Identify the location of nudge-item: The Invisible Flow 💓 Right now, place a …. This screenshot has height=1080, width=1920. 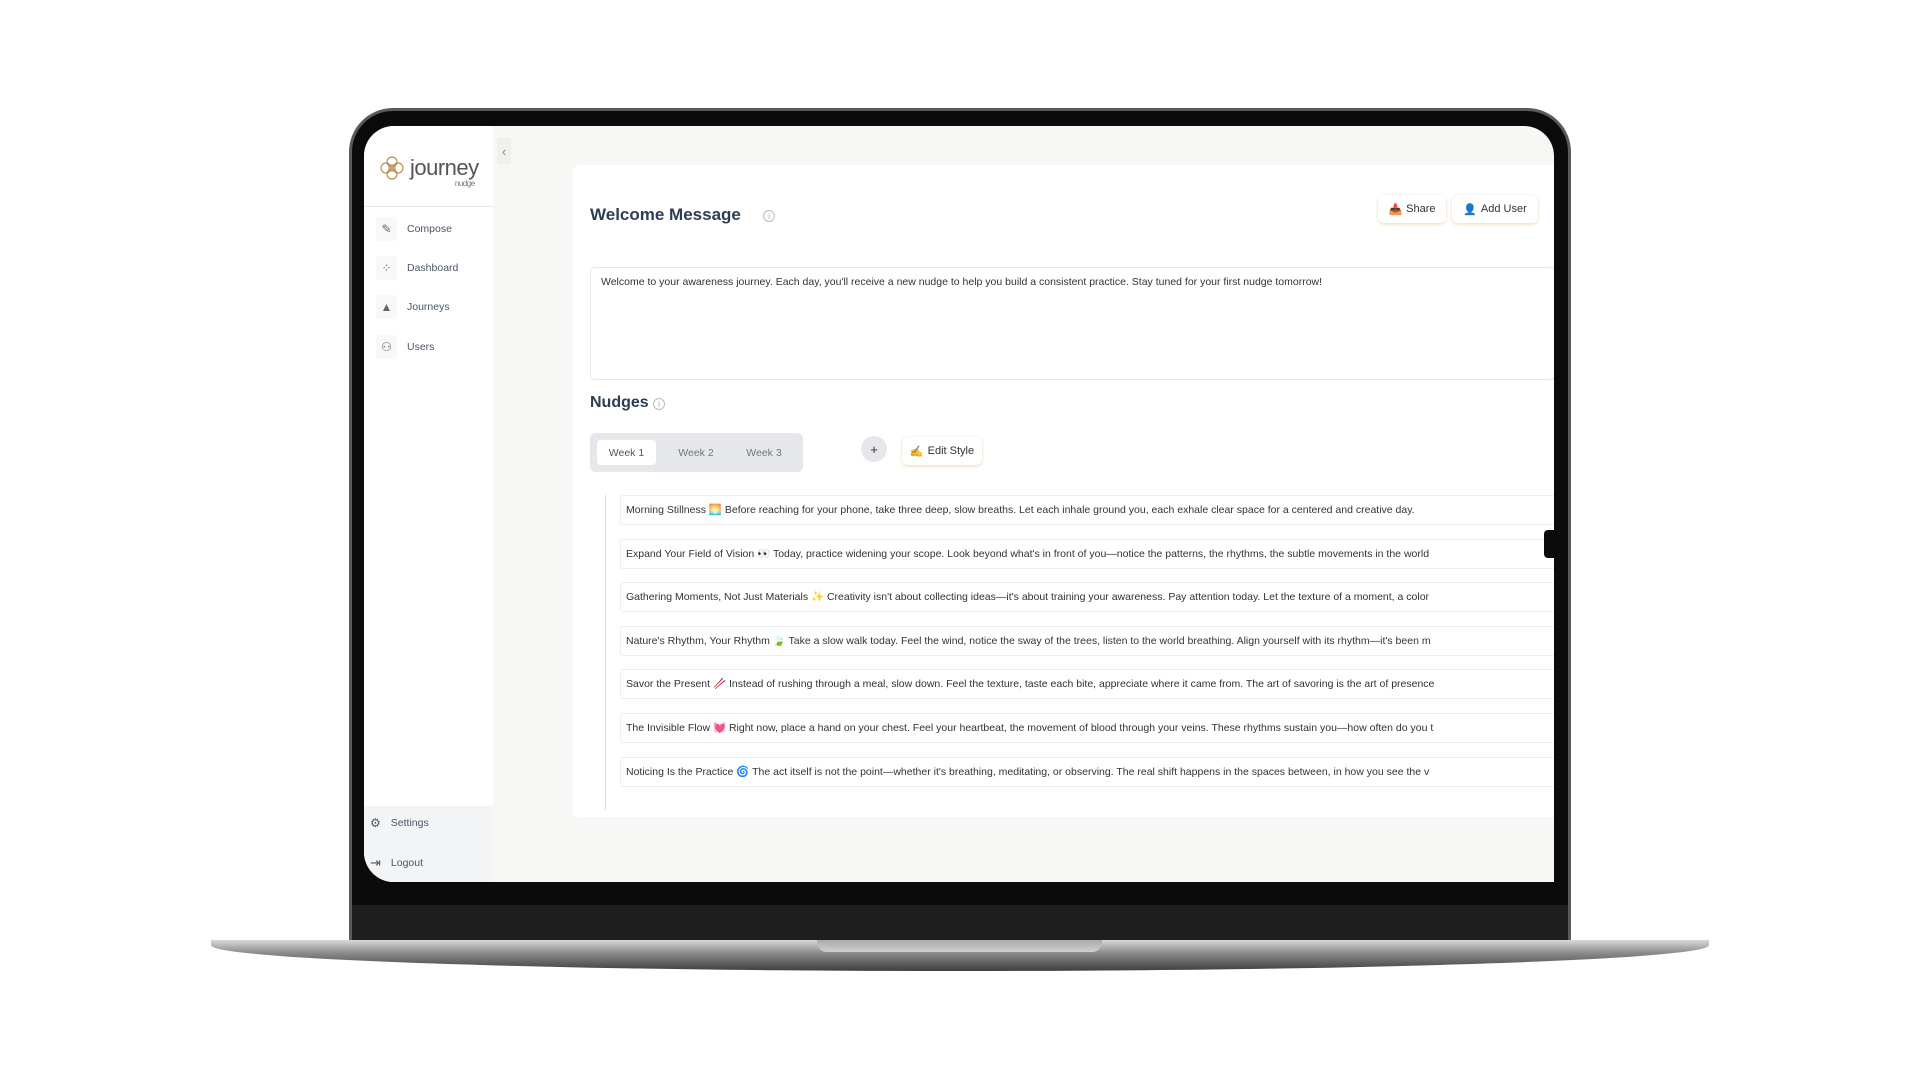
(1087, 728).